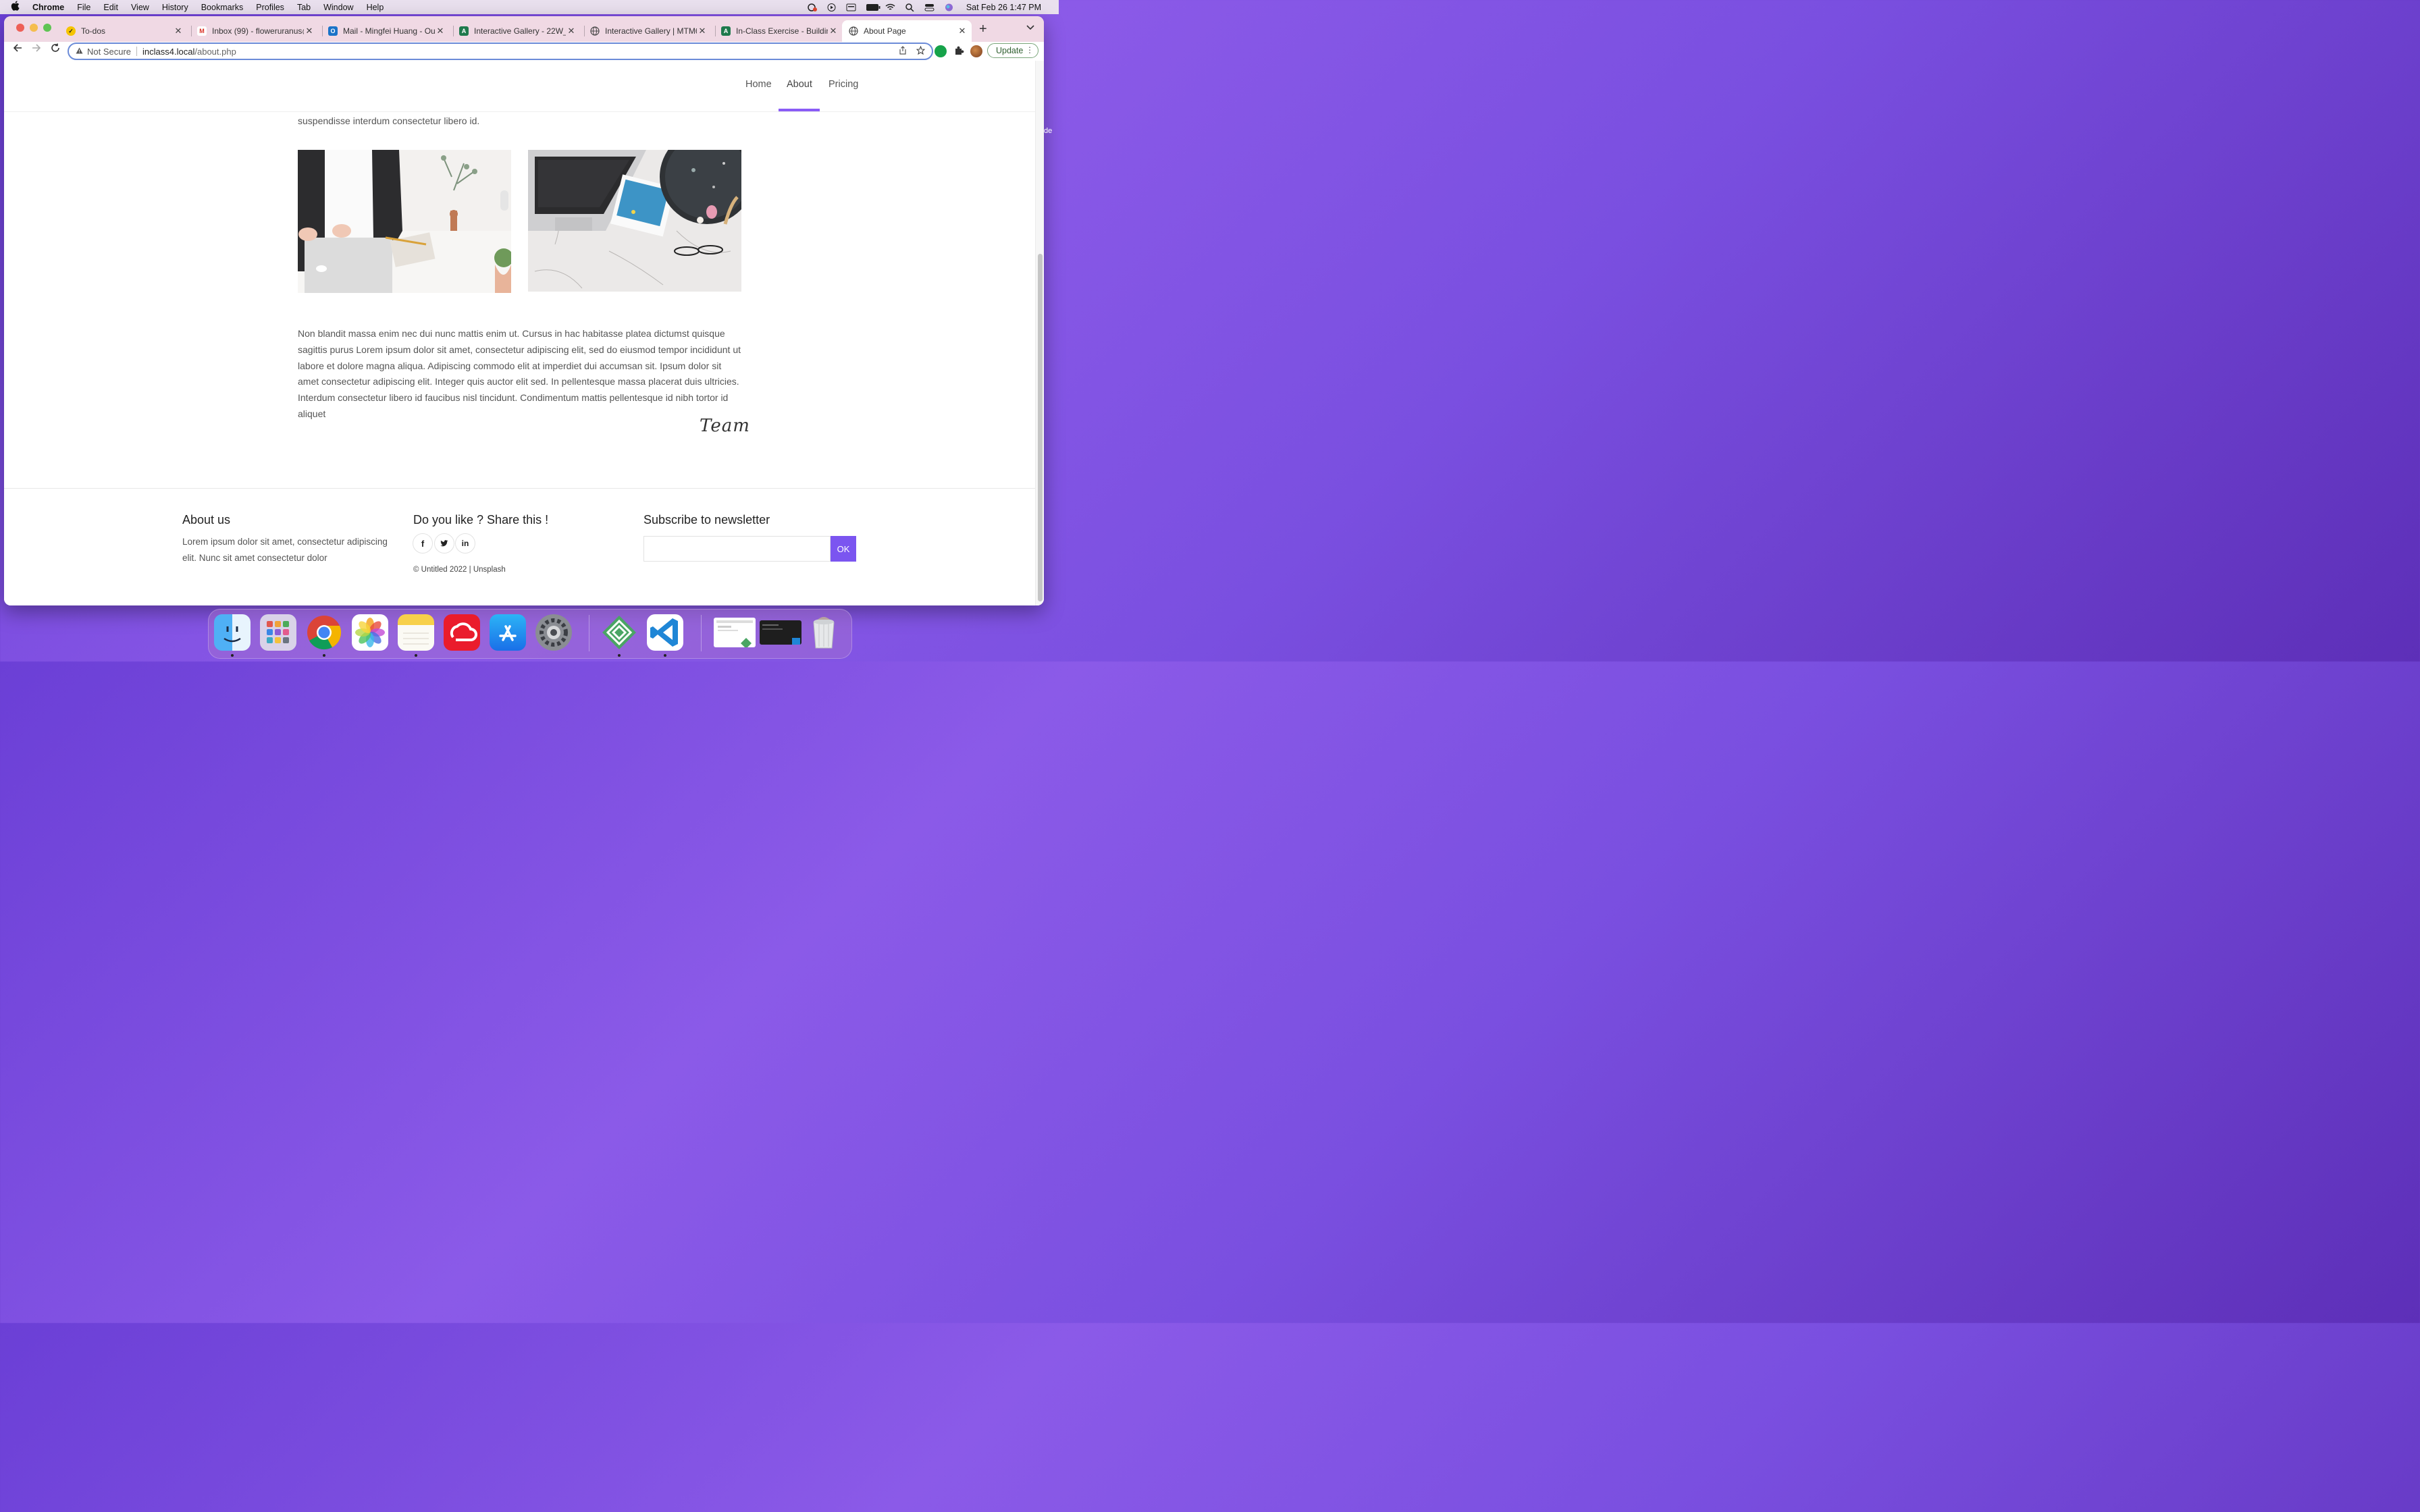 This screenshot has width=2420, height=1512. I want to click on tab-search-chevron-down-icon, so click(1030, 27).